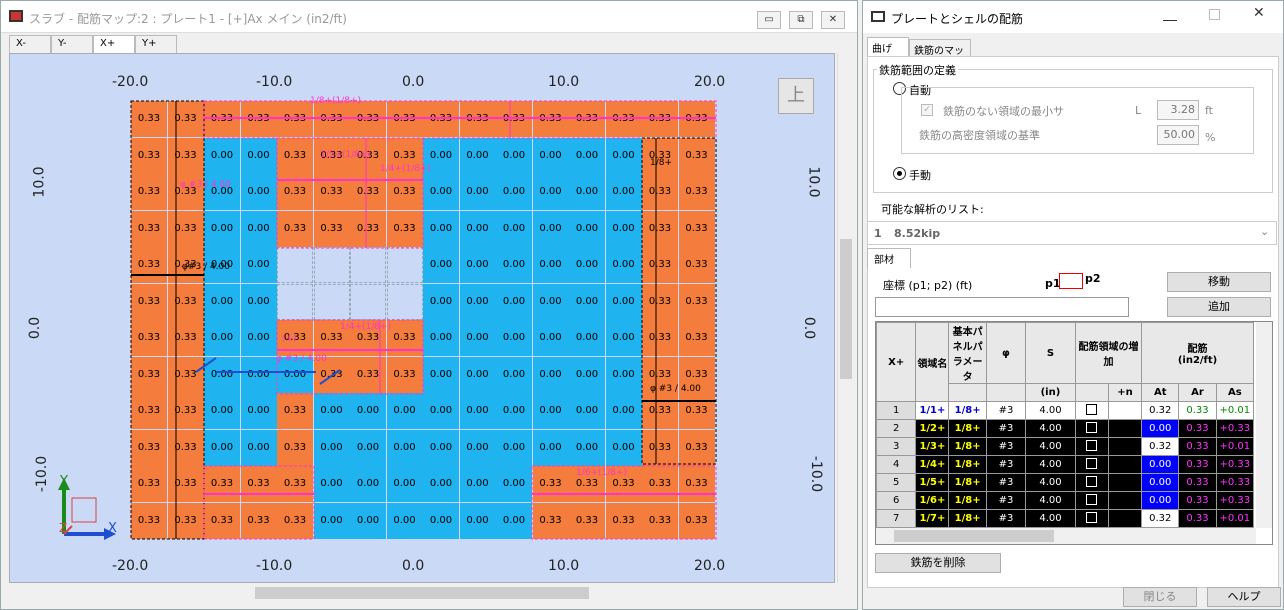  Describe the element at coordinates (1065, 446) in the screenshot. I see `table-row: 3 1/3+ 1/8+ #3 4.00 0.32 0.33 +0.01` at that location.